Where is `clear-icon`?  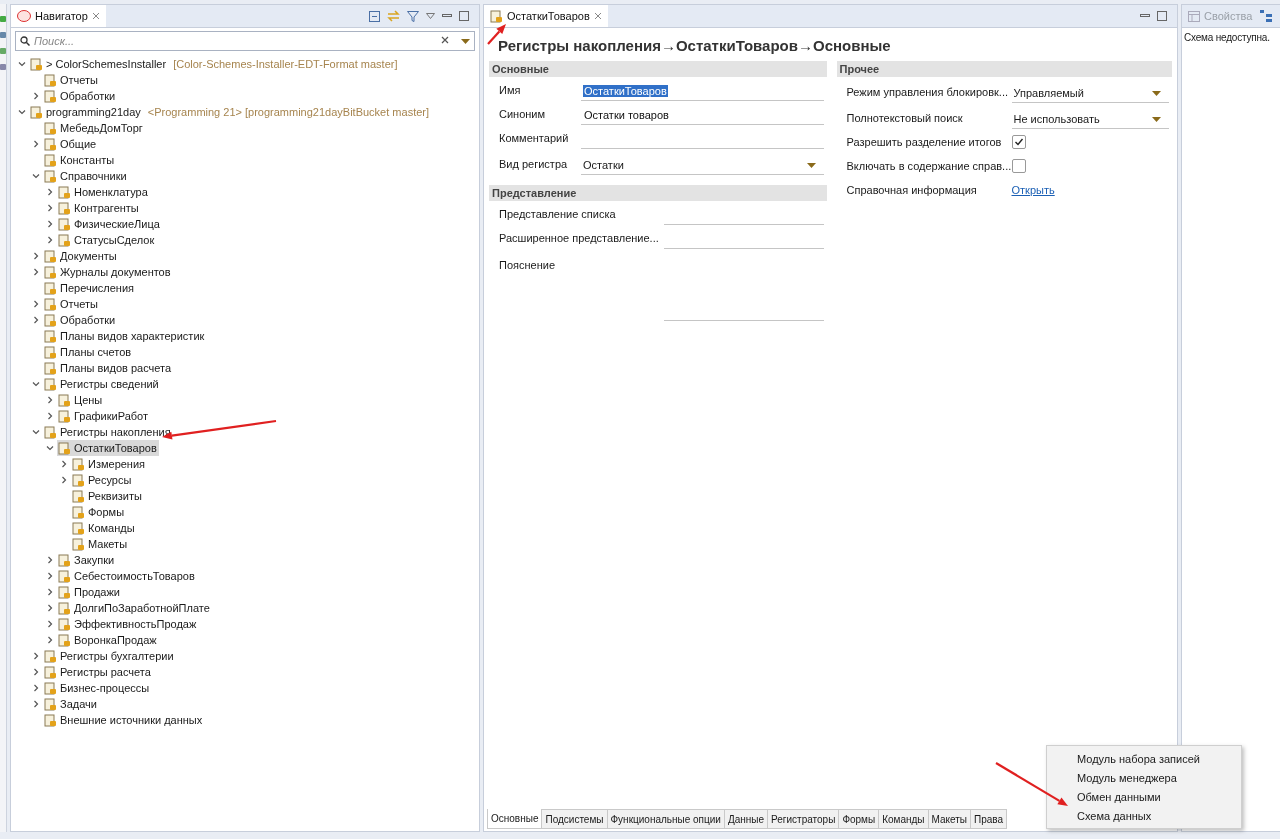
clear-icon is located at coordinates (445, 40).